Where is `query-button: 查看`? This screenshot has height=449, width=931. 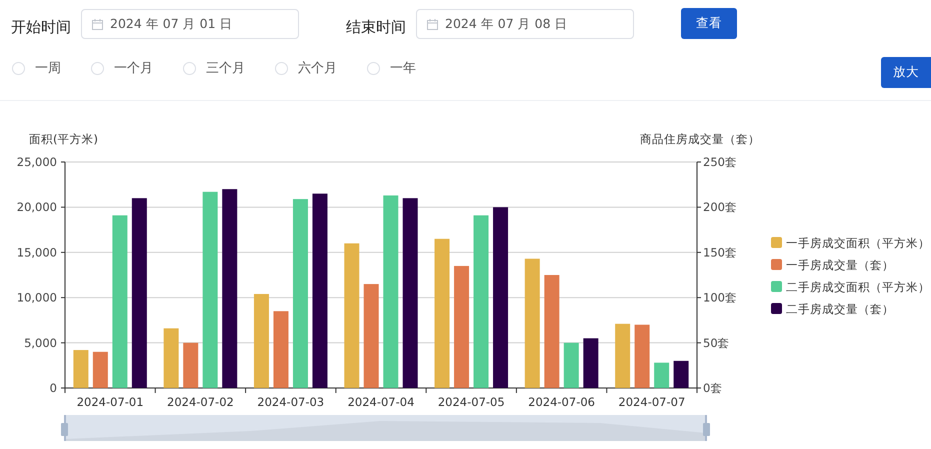 query-button: 查看 is located at coordinates (709, 23).